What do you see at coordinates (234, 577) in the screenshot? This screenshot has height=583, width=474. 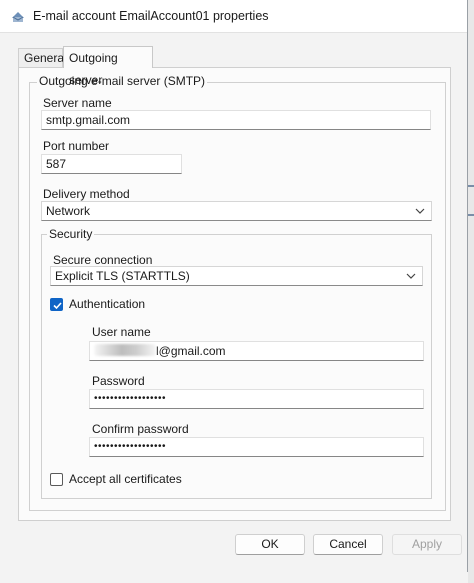 I see `dialog-footer` at bounding box center [234, 577].